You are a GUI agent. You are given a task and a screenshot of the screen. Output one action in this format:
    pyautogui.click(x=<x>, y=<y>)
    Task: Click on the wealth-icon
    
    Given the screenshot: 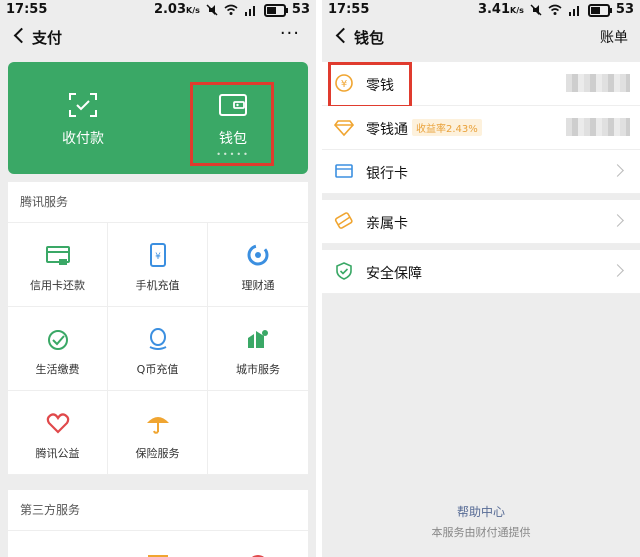 What is the action you would take?
    pyautogui.click(x=258, y=255)
    